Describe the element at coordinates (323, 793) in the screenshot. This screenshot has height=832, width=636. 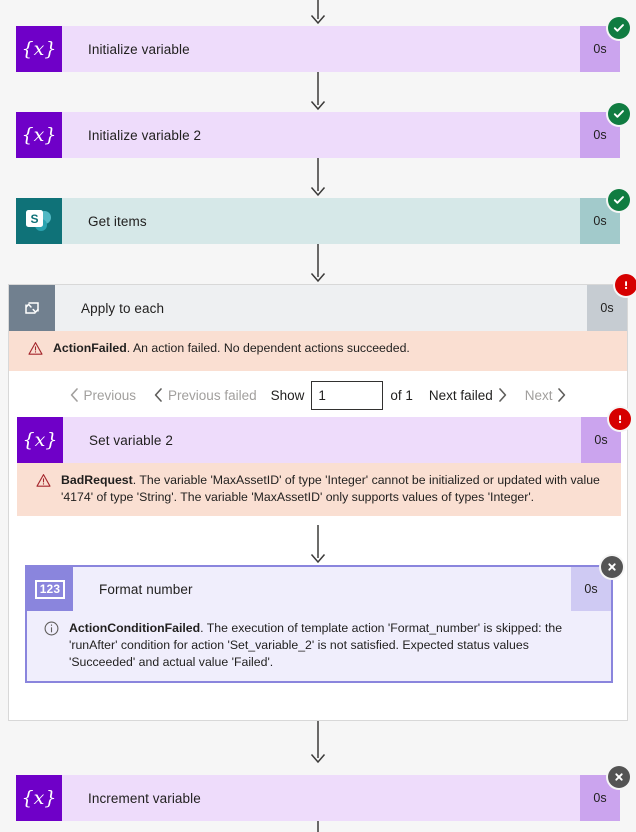
I see `action-card-increment-variable: {x} Increment variable 0s` at that location.